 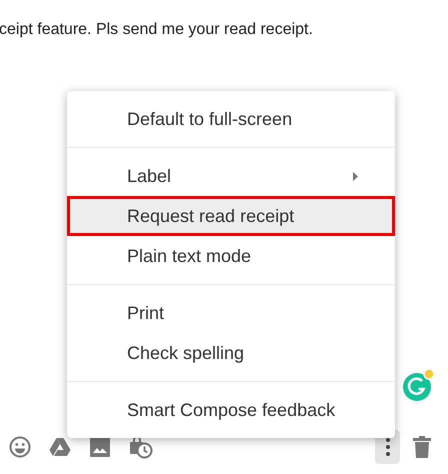 What do you see at coordinates (231, 216) in the screenshot?
I see `menu-item: Request read receipt` at bounding box center [231, 216].